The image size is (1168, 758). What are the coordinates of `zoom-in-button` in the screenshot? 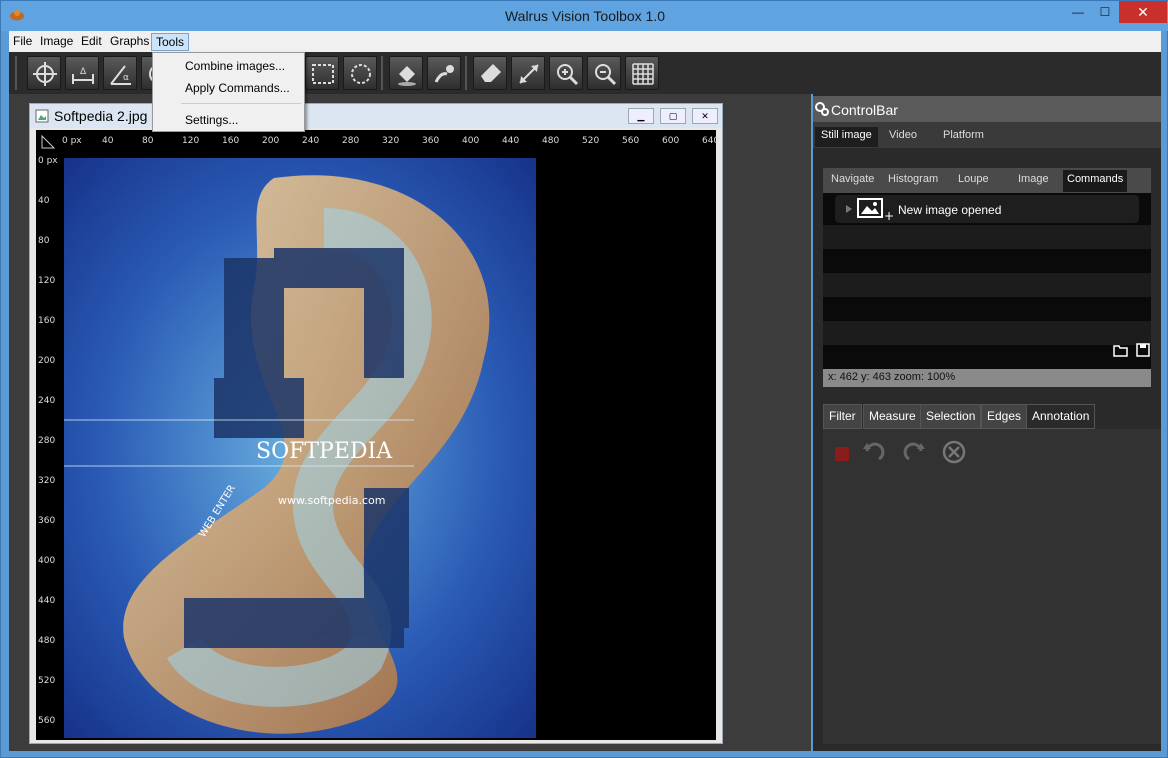 It's located at (566, 73).